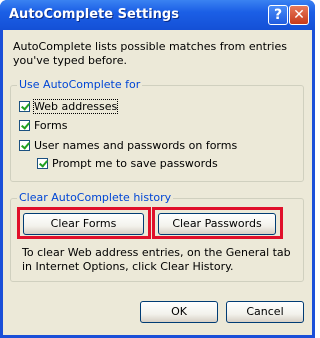 The width and height of the screenshot is (320, 338). Describe the element at coordinates (179, 312) in the screenshot. I see `ok-button: OK` at that location.